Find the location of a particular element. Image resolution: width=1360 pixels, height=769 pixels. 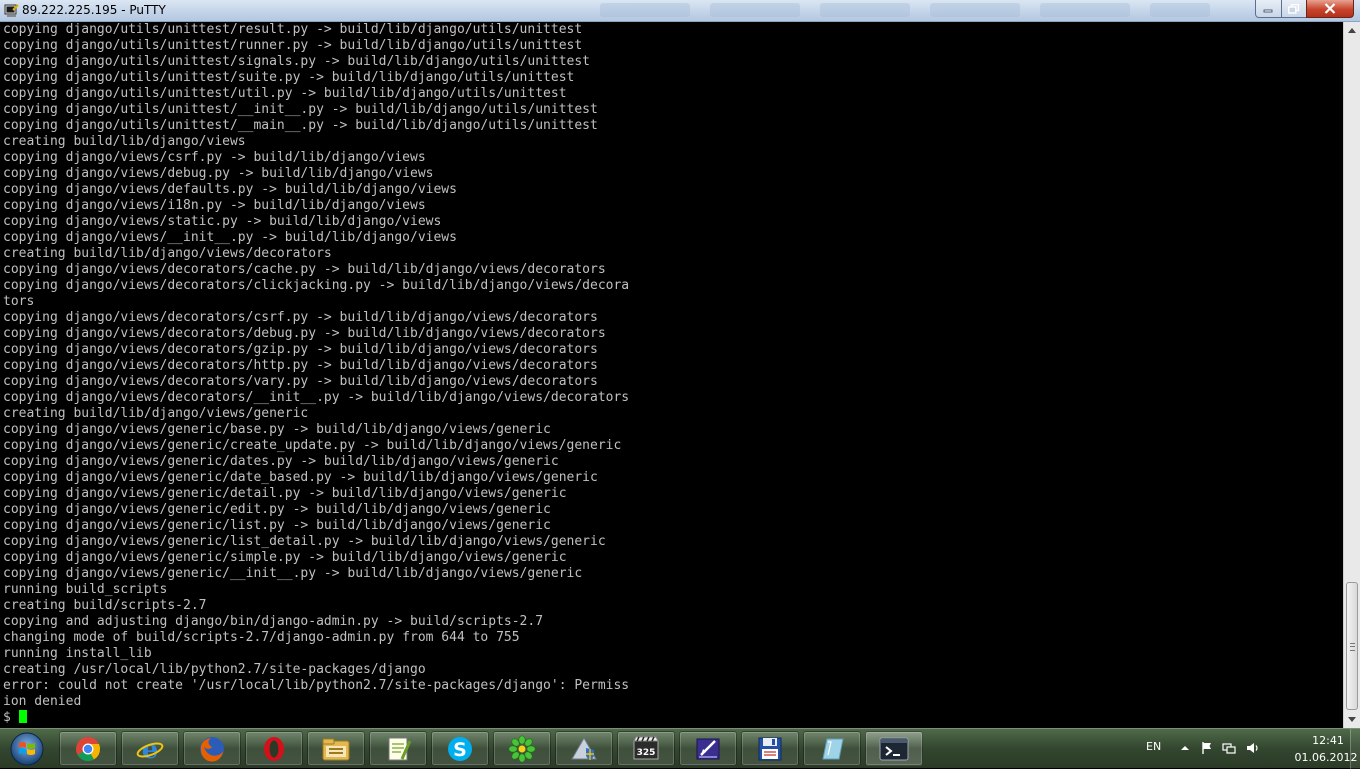

clock-date: 01.06.2012 is located at coordinates (1326, 757).